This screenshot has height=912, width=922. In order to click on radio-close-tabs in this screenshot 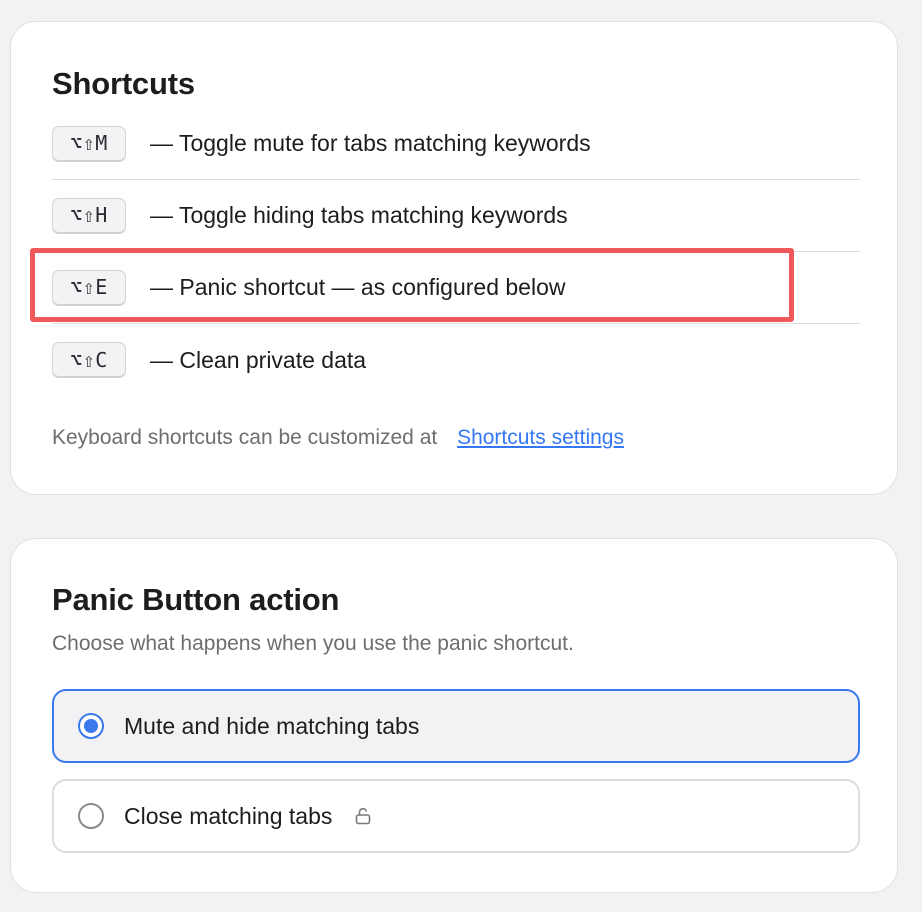, I will do `click(91, 816)`.